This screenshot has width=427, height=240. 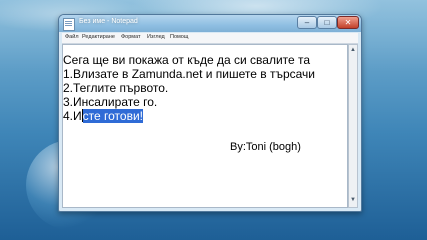 I want to click on scroll-down-icon: ▼, so click(x=353, y=200).